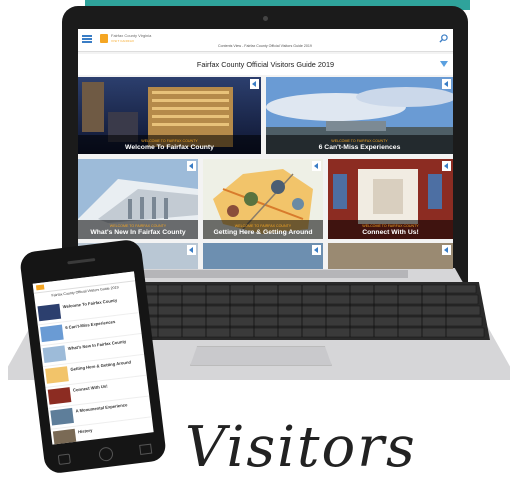  What do you see at coordinates (169, 147) in the screenshot?
I see `tile-label: Welcome To Fairfax County` at bounding box center [169, 147].